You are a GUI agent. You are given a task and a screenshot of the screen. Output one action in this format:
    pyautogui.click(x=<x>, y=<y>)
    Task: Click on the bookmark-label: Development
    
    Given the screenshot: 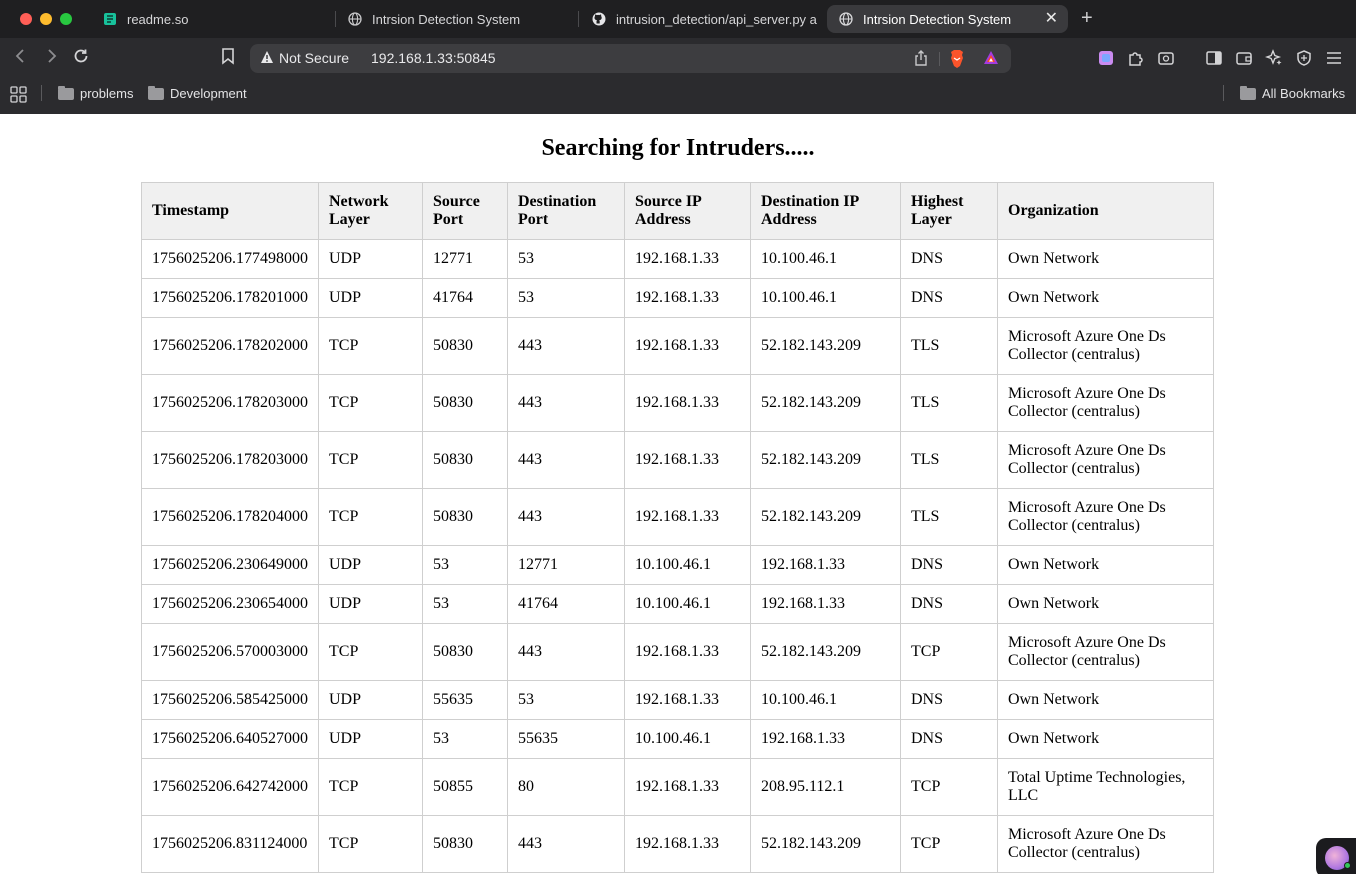 What is the action you would take?
    pyautogui.click(x=208, y=93)
    